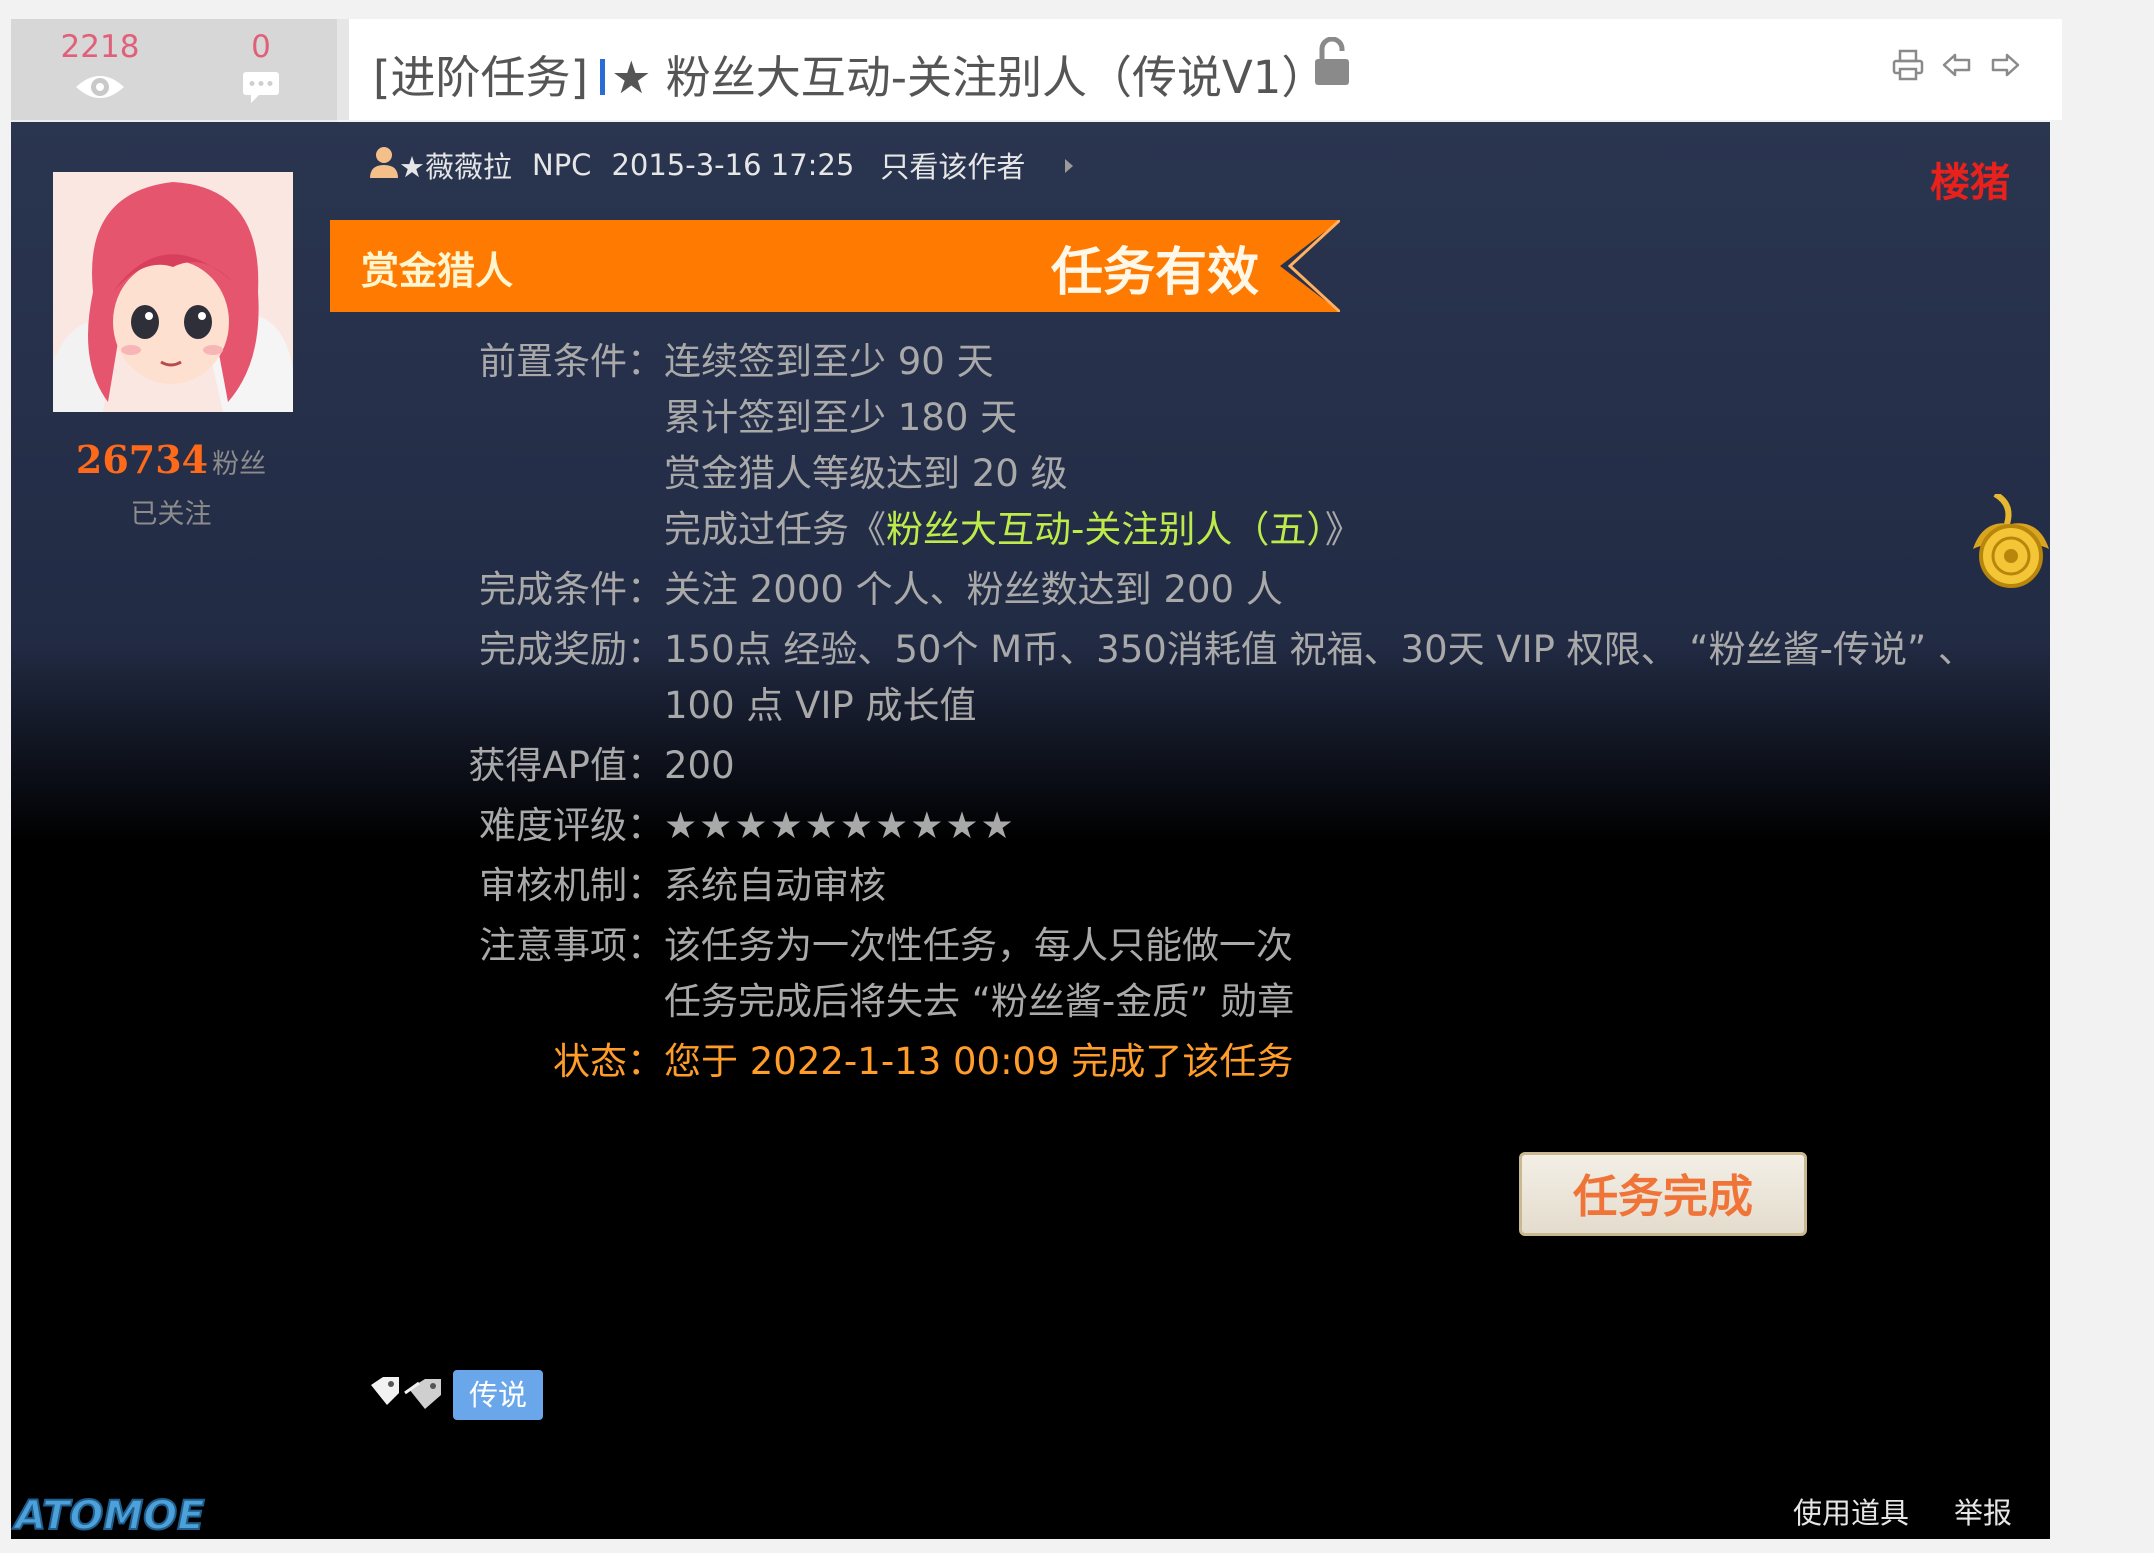 This screenshot has height=1553, width=2154. Describe the element at coordinates (979, 1001) in the screenshot. I see `notes-value: 任务完成后将失去 “粉丝酱-金质” 勋章` at that location.